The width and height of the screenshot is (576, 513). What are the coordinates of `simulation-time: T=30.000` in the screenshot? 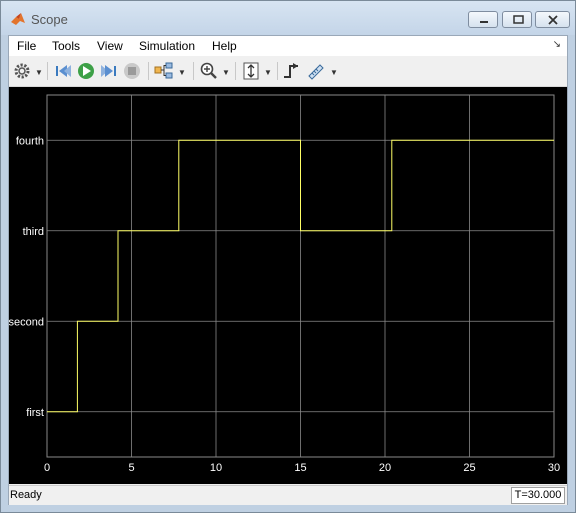 It's located at (538, 495).